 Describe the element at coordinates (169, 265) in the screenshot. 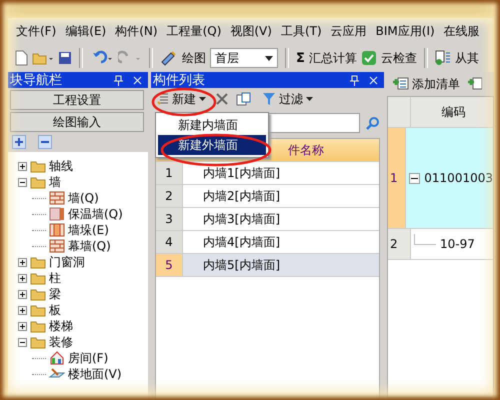

I see `row-number: 5` at that location.